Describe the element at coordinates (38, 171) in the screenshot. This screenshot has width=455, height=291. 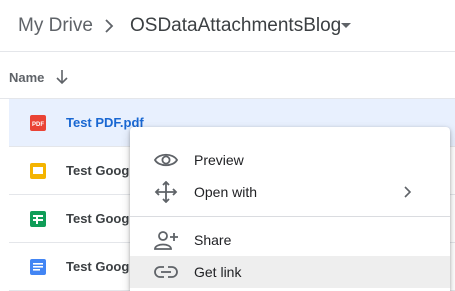
I see `slides-icon` at that location.